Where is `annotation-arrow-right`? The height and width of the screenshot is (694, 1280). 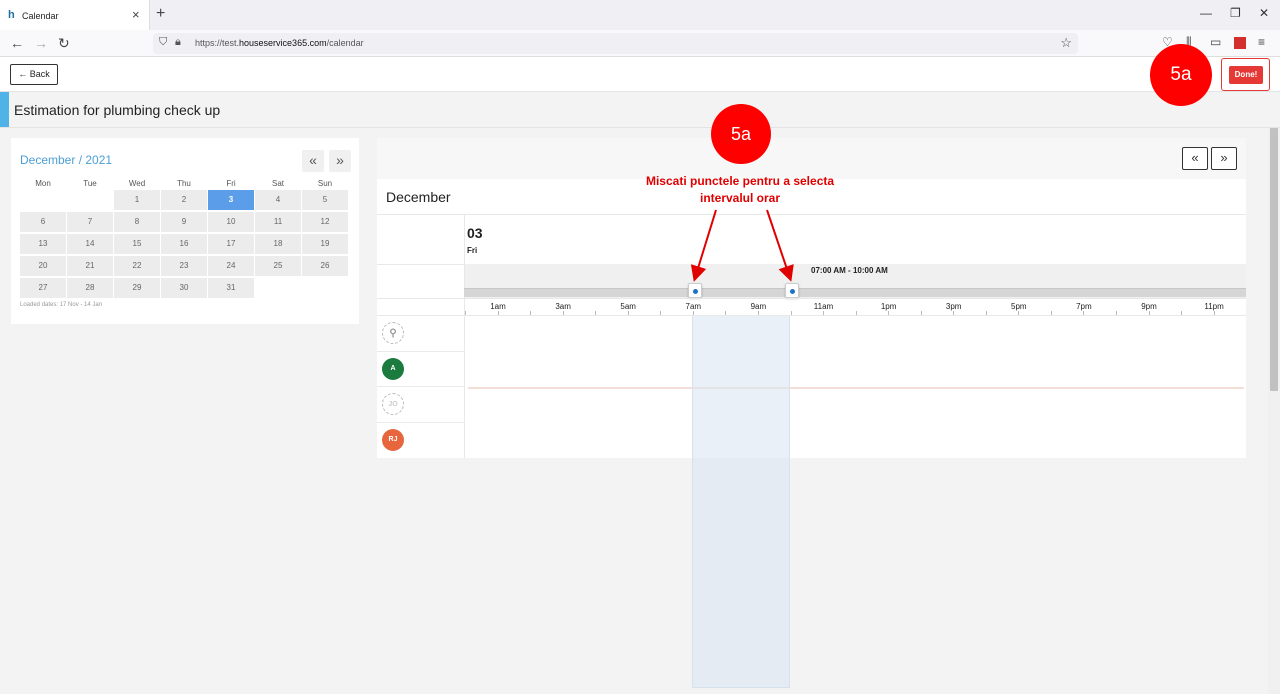 annotation-arrow-right is located at coordinates (780, 245).